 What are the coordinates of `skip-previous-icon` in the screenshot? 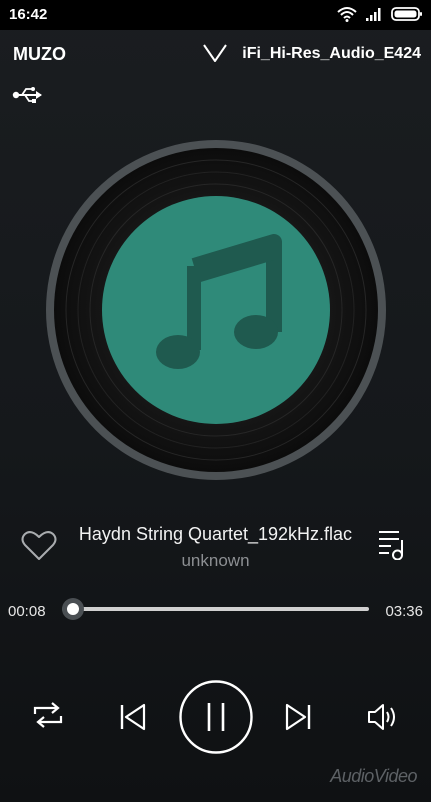 It's located at (133, 717).